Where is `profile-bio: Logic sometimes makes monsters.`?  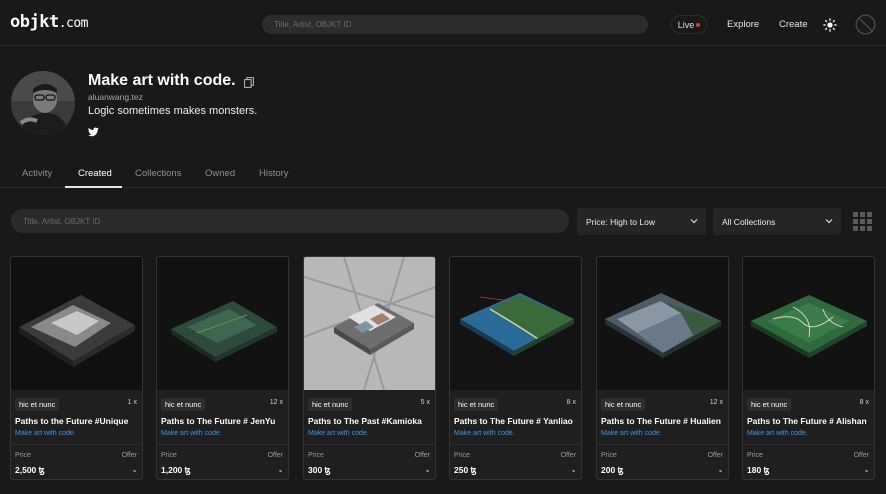
profile-bio: Logic sometimes makes monsters. is located at coordinates (173, 111).